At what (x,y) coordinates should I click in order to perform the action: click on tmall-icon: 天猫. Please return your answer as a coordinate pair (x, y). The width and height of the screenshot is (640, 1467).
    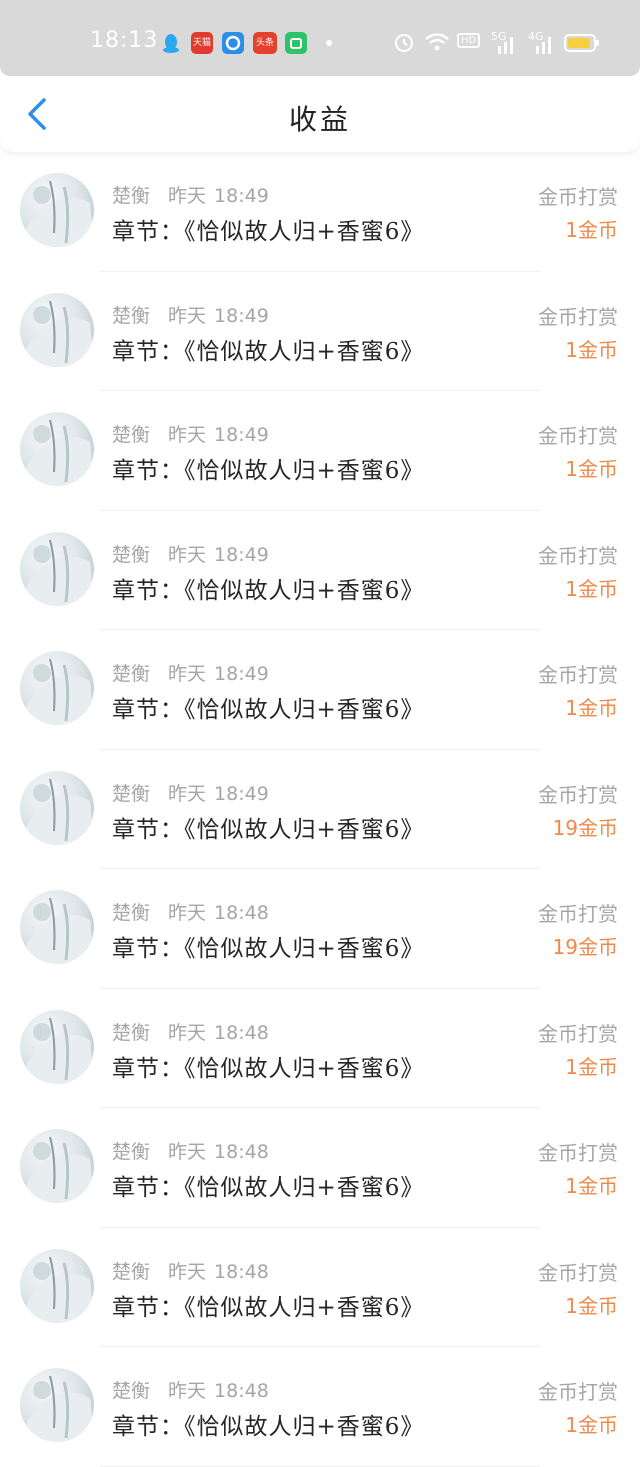
    Looking at the image, I should click on (202, 43).